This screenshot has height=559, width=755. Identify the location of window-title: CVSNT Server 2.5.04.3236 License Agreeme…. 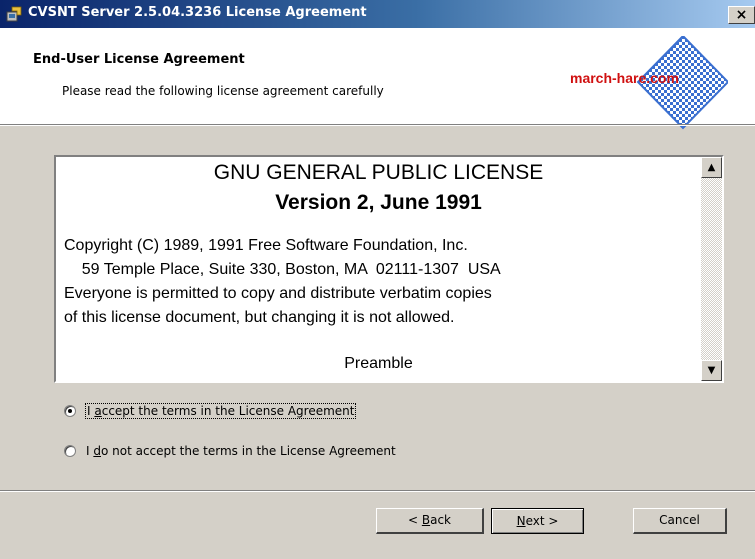
(197, 12).